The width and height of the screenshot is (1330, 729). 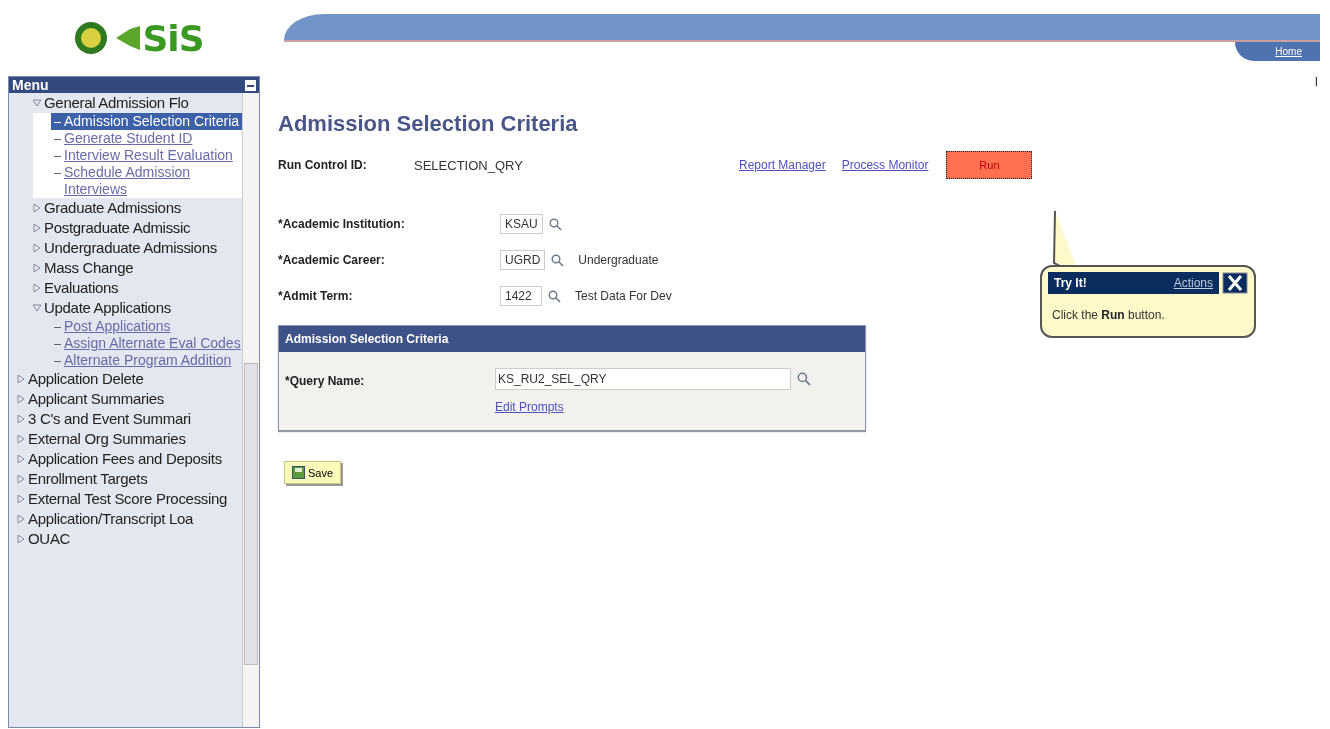 I want to click on scrollbar-thumb, so click(x=251, y=514).